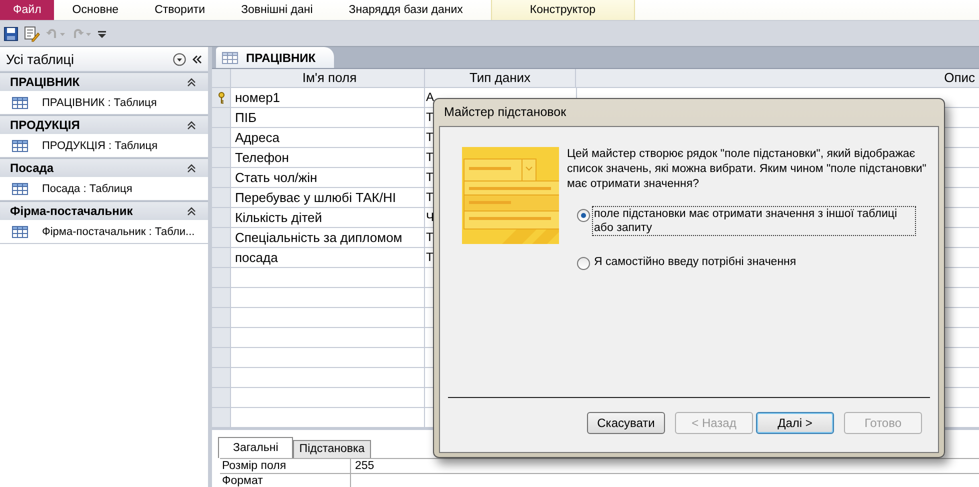 This screenshot has width=979, height=487. What do you see at coordinates (626, 423) in the screenshot?
I see `dialog-button: Скасувати` at bounding box center [626, 423].